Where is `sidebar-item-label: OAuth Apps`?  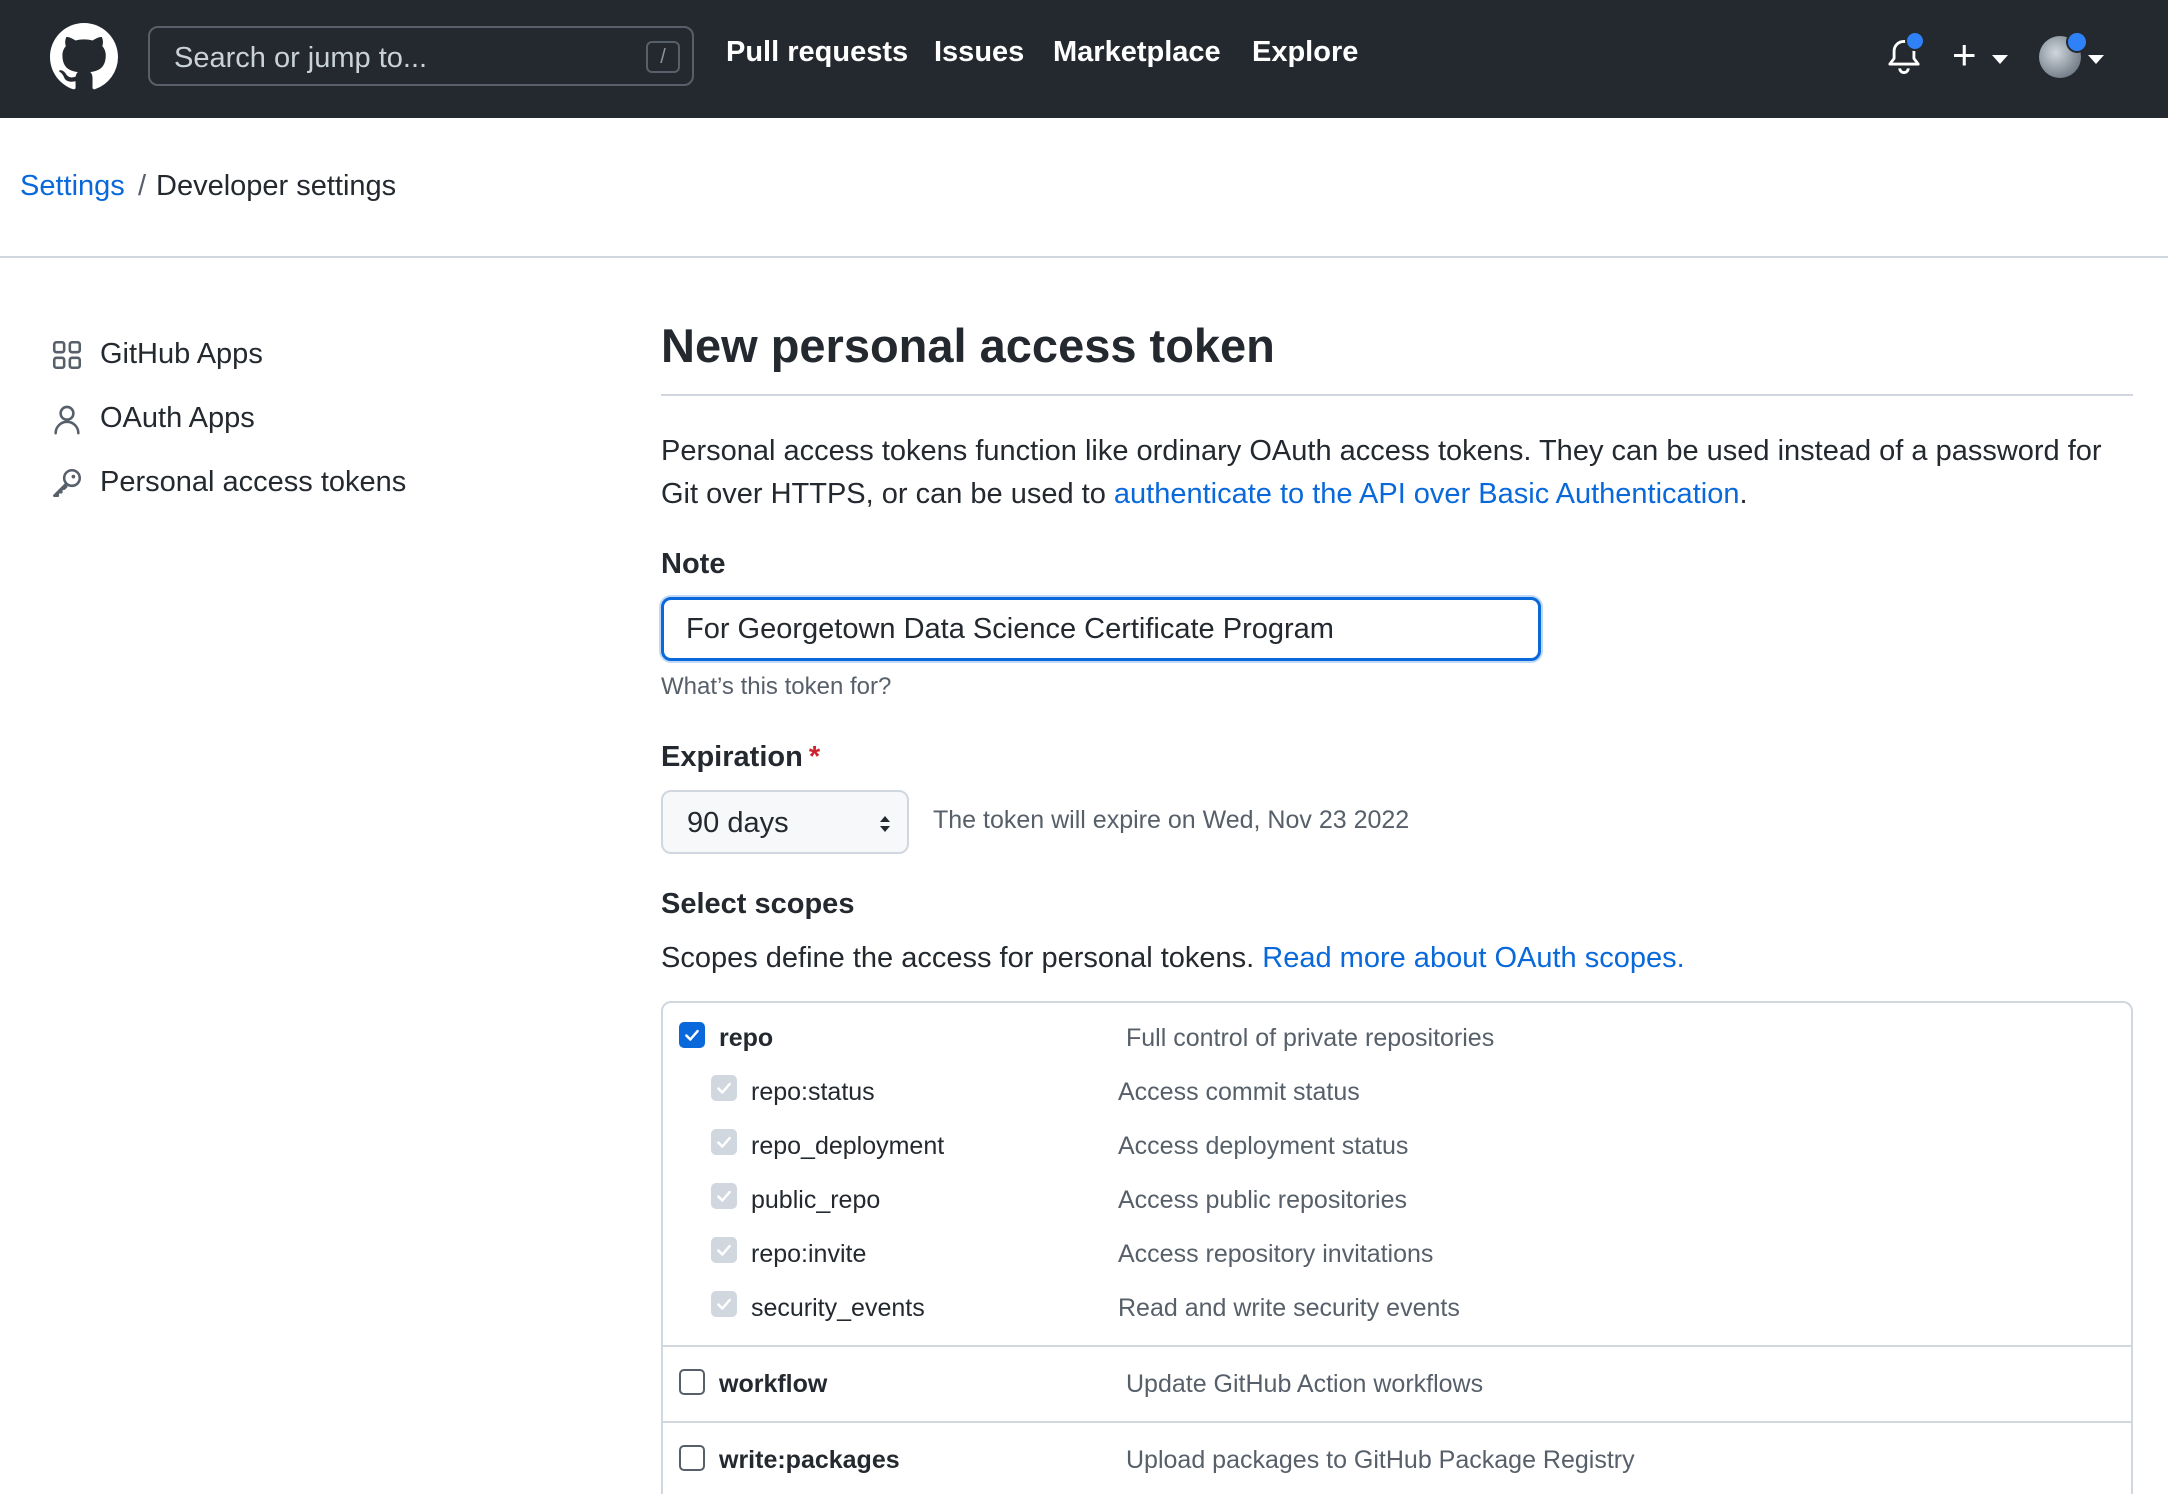 sidebar-item-label: OAuth Apps is located at coordinates (177, 418).